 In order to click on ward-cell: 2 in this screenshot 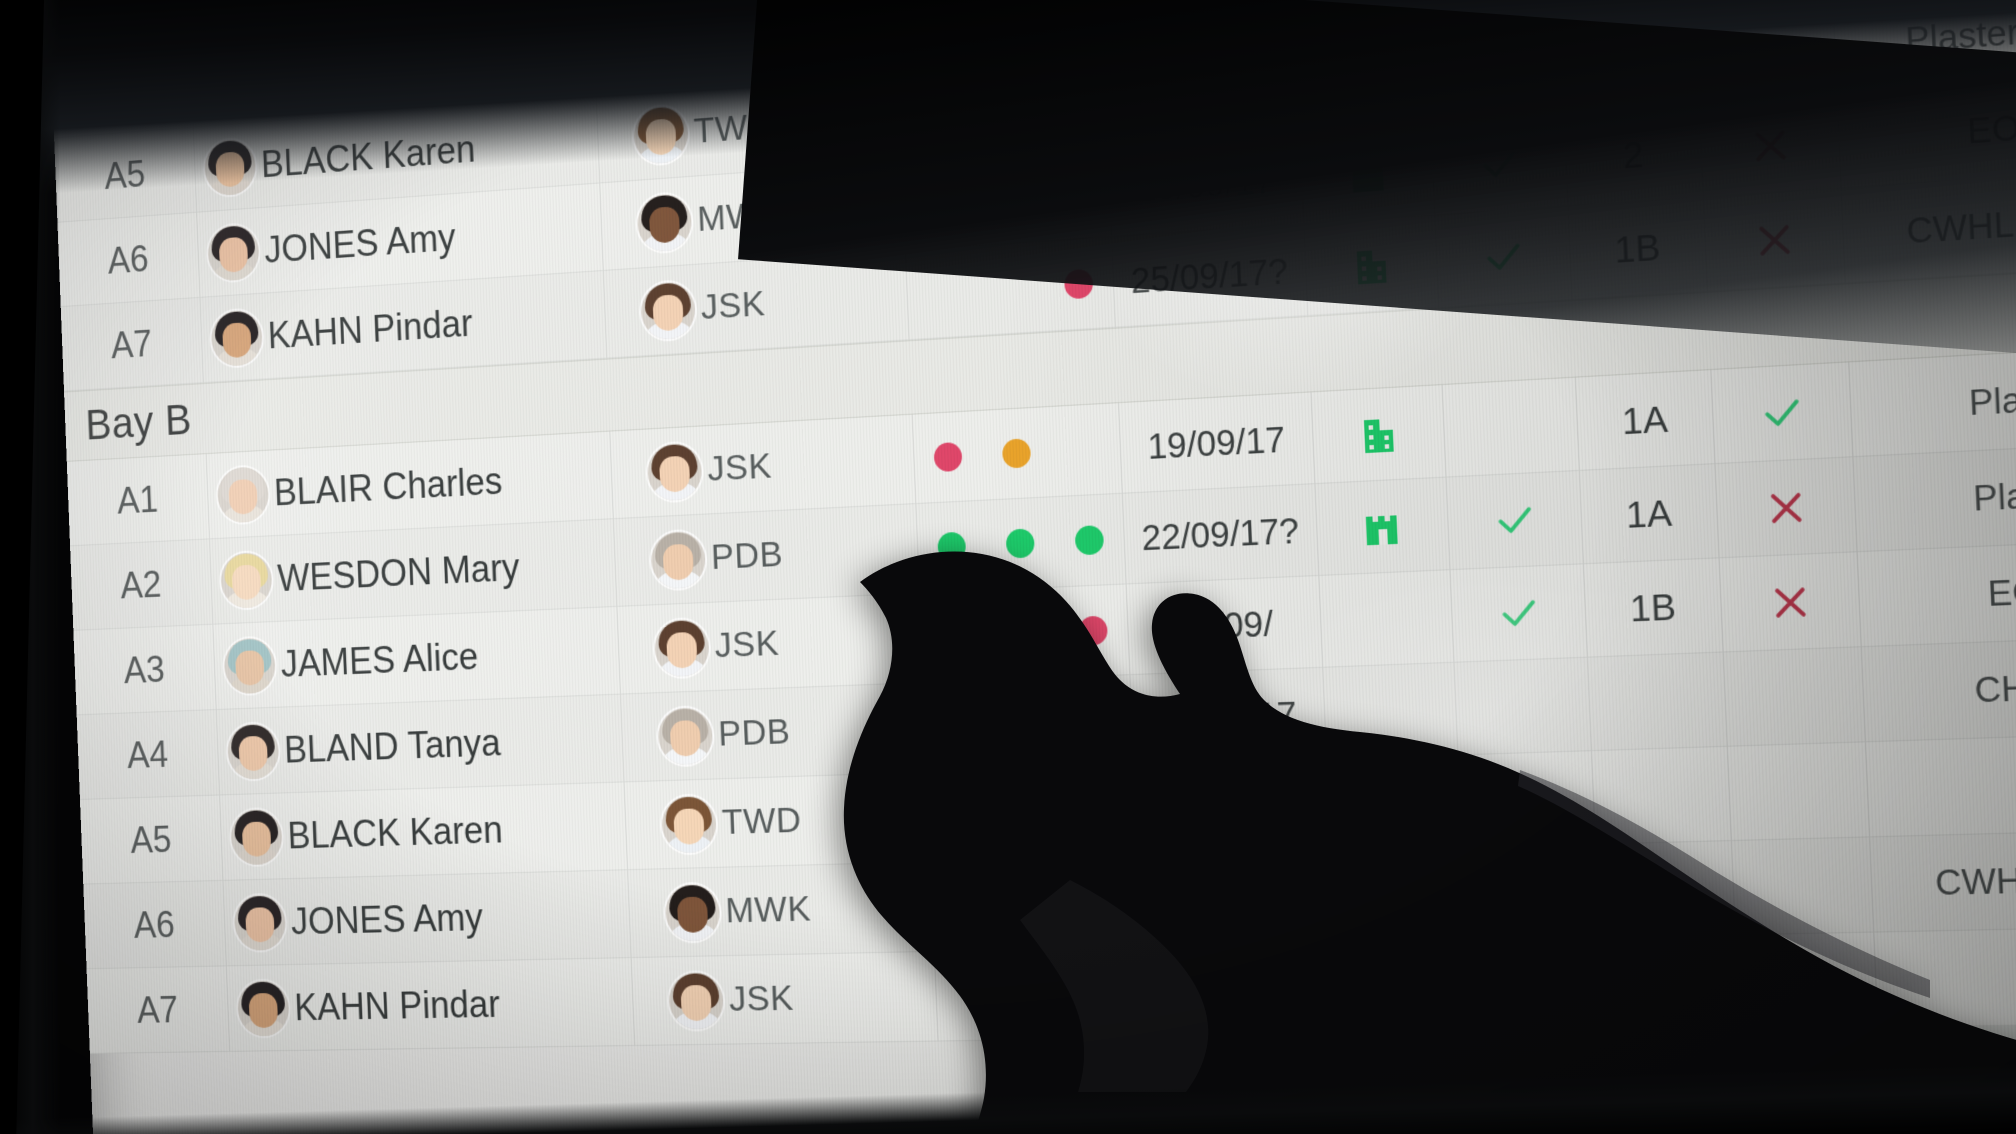, I will do `click(1664, 889)`.